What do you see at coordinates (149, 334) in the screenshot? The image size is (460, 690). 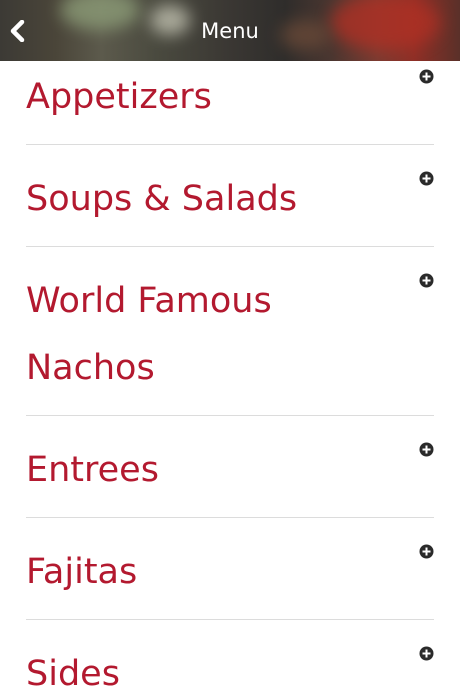 I see `menu-item-label: World Famous Nachos` at bounding box center [149, 334].